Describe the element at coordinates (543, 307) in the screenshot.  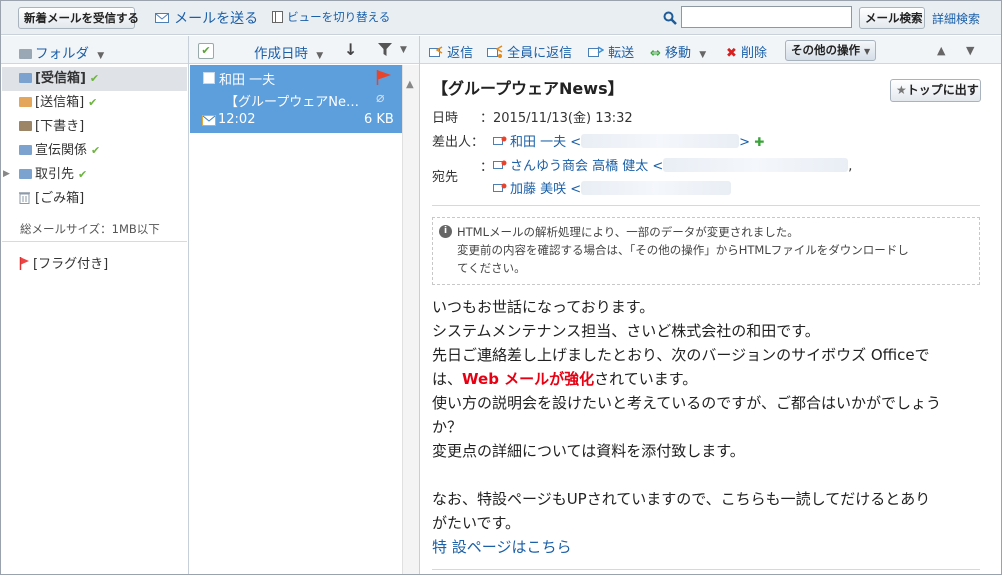
I see `body-line: いつもお世話になっております。` at that location.